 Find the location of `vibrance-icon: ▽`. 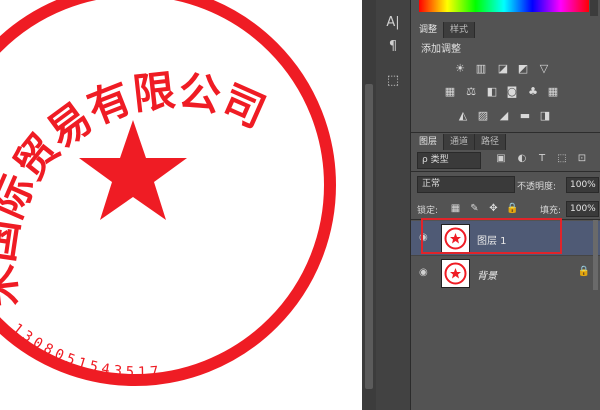

vibrance-icon: ▽ is located at coordinates (544, 69).